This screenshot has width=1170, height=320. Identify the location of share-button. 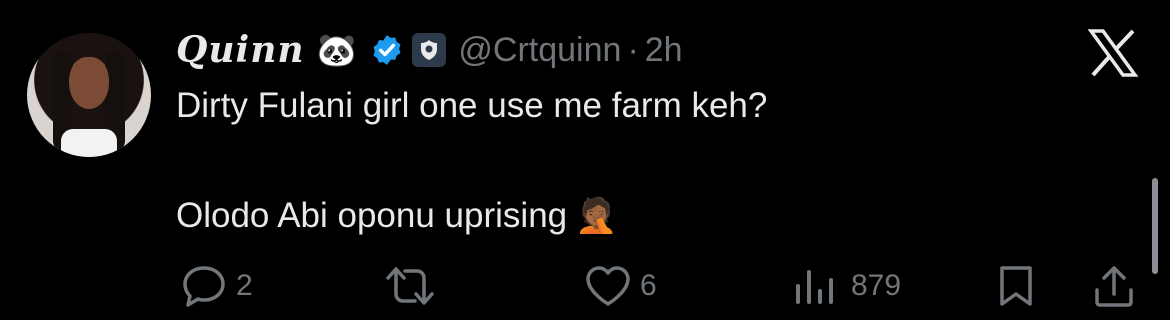
(1114, 286).